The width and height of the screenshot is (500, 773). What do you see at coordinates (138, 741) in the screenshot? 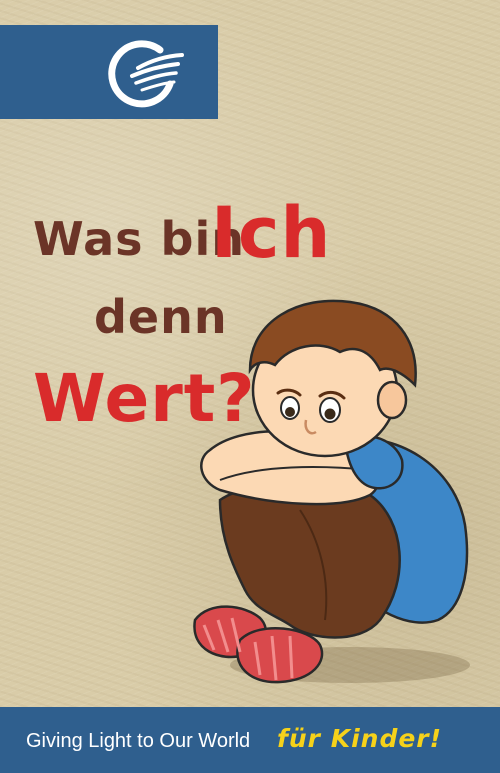
I see `footer-tagline: Giving Light to Our World` at bounding box center [138, 741].